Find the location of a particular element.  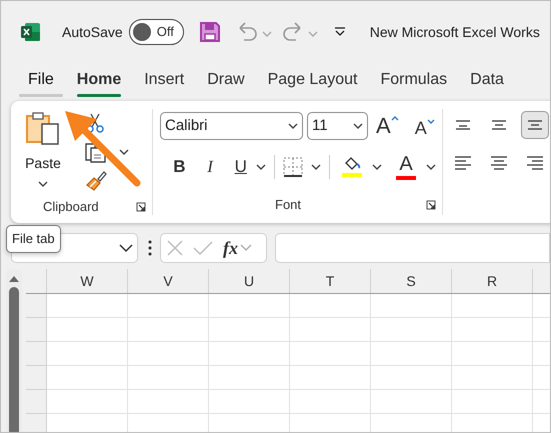

formula-input is located at coordinates (412, 248).